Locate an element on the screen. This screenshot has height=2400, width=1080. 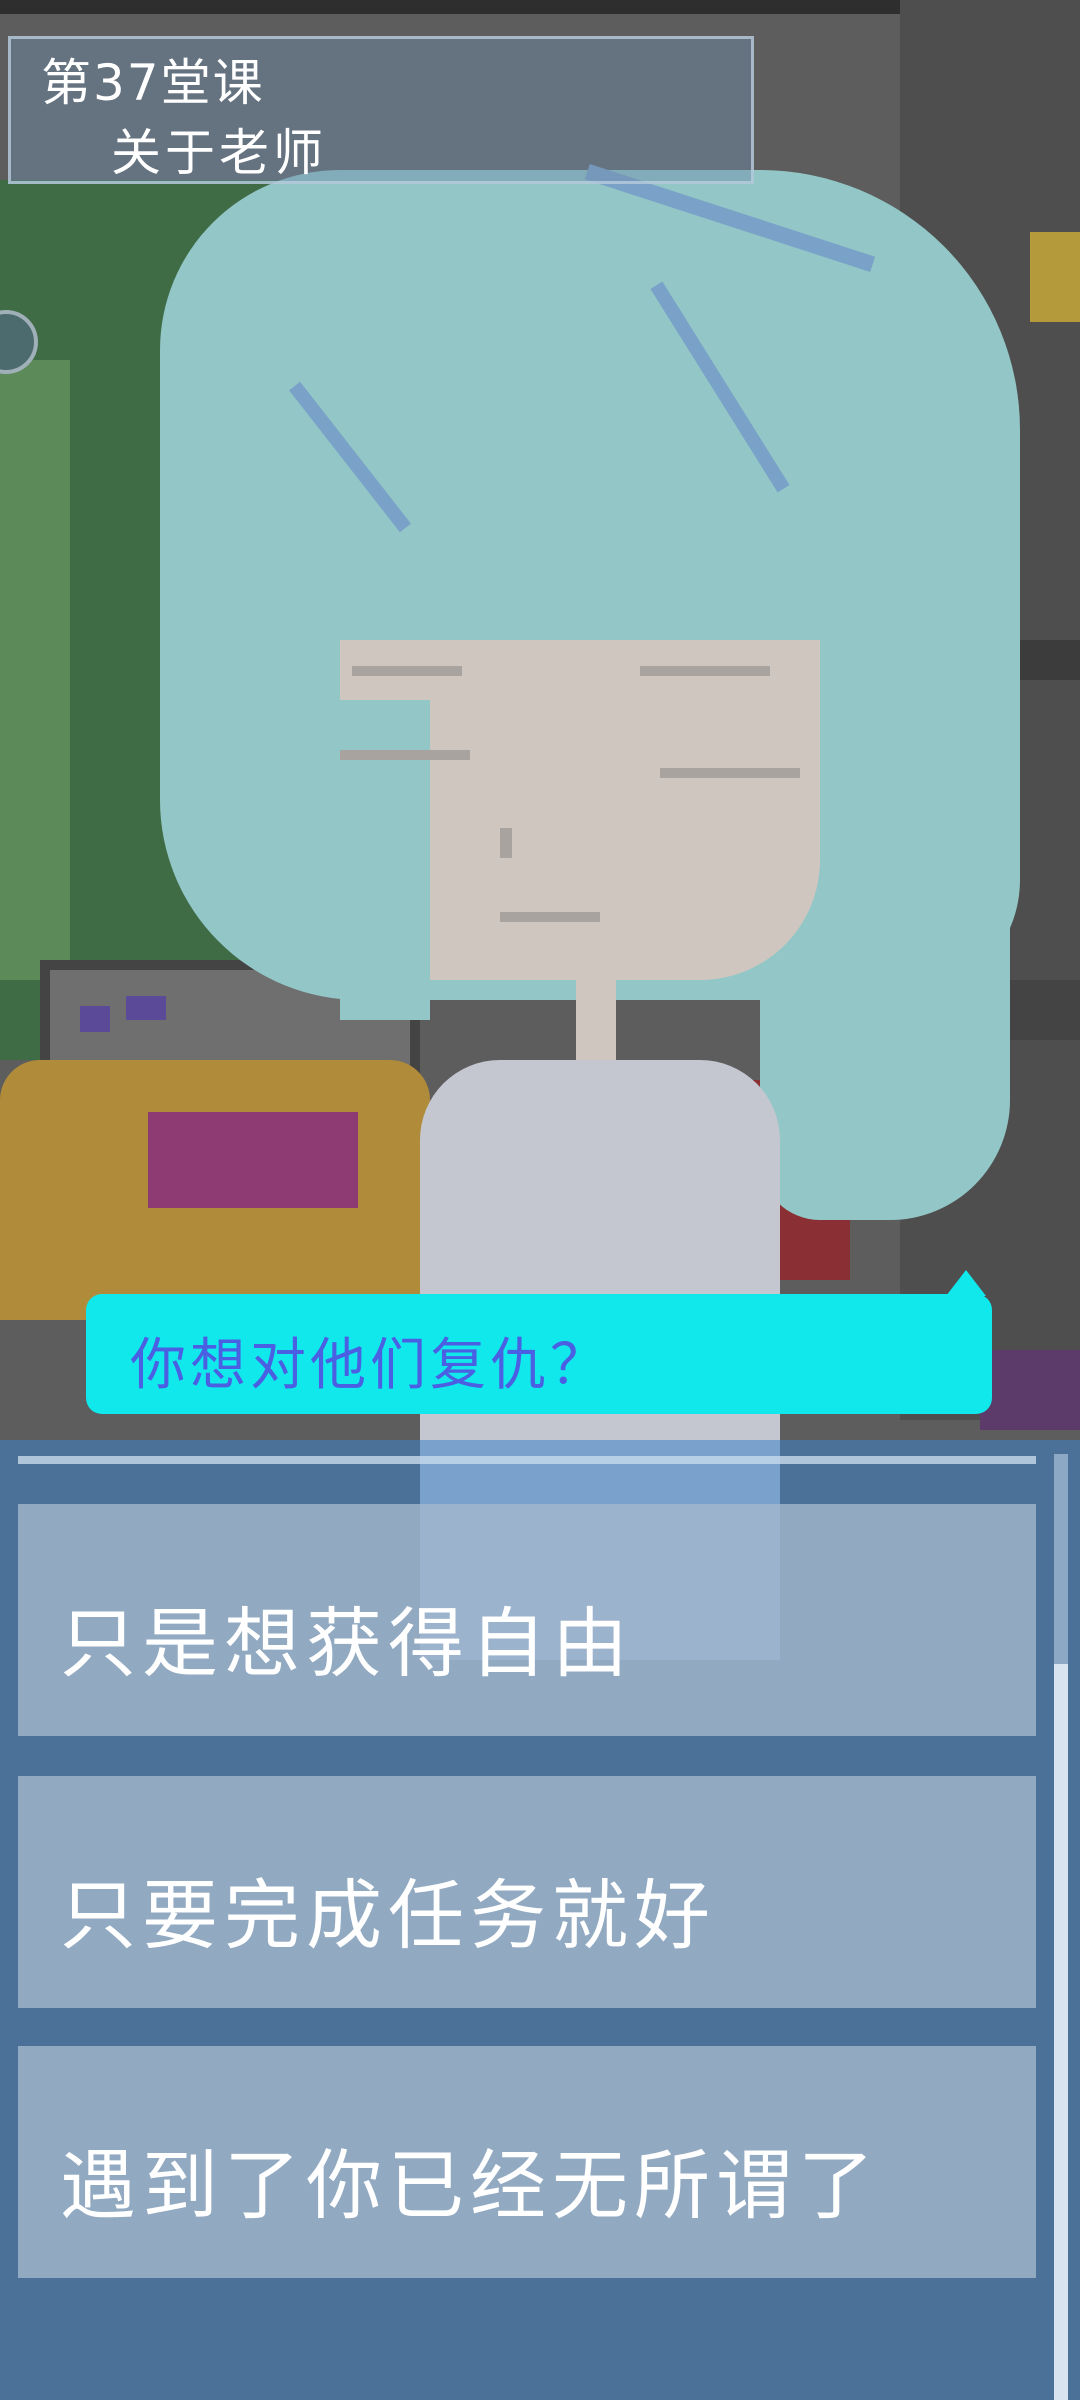
choice-option-label: 只是想获得自由 is located at coordinates (347, 1643).